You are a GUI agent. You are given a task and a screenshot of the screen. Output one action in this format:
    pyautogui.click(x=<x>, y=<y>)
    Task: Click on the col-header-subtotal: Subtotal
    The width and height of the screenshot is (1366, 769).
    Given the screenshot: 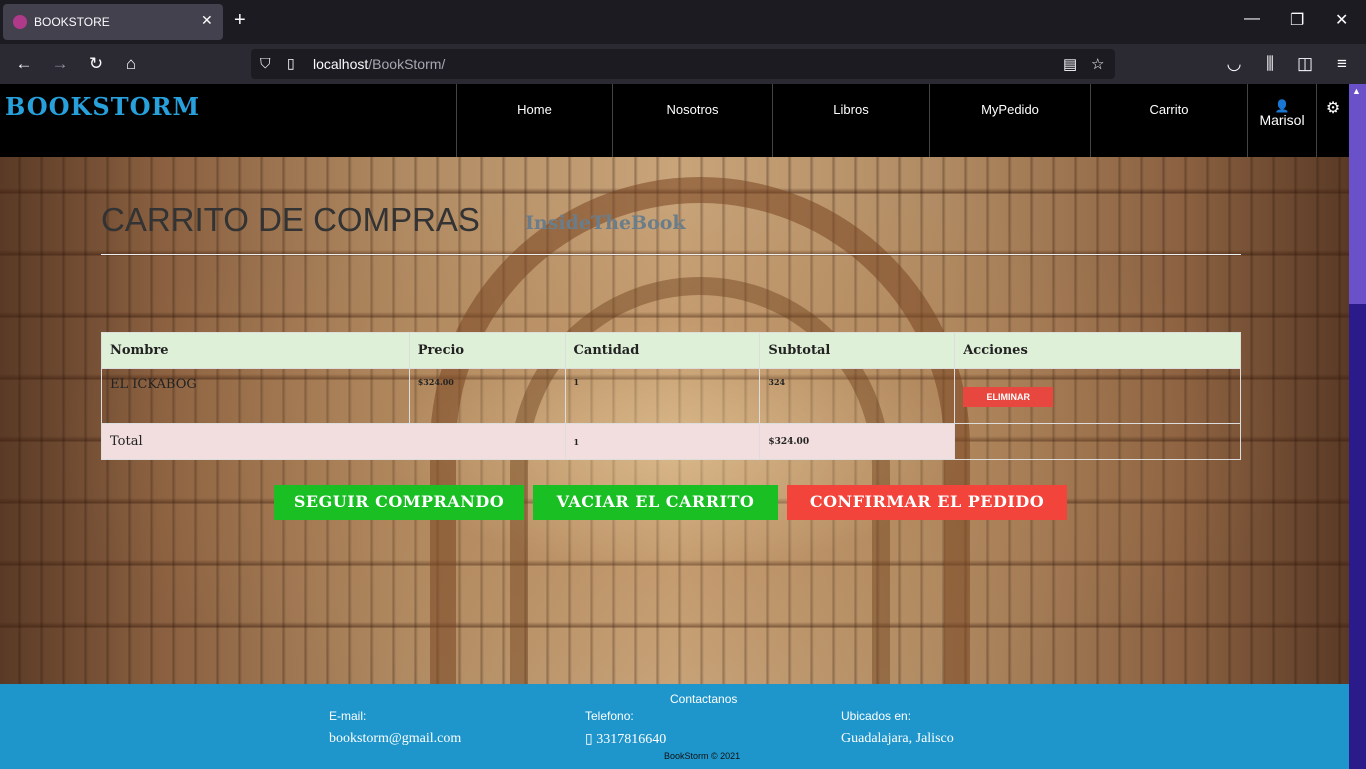 What is the action you would take?
    pyautogui.click(x=857, y=350)
    